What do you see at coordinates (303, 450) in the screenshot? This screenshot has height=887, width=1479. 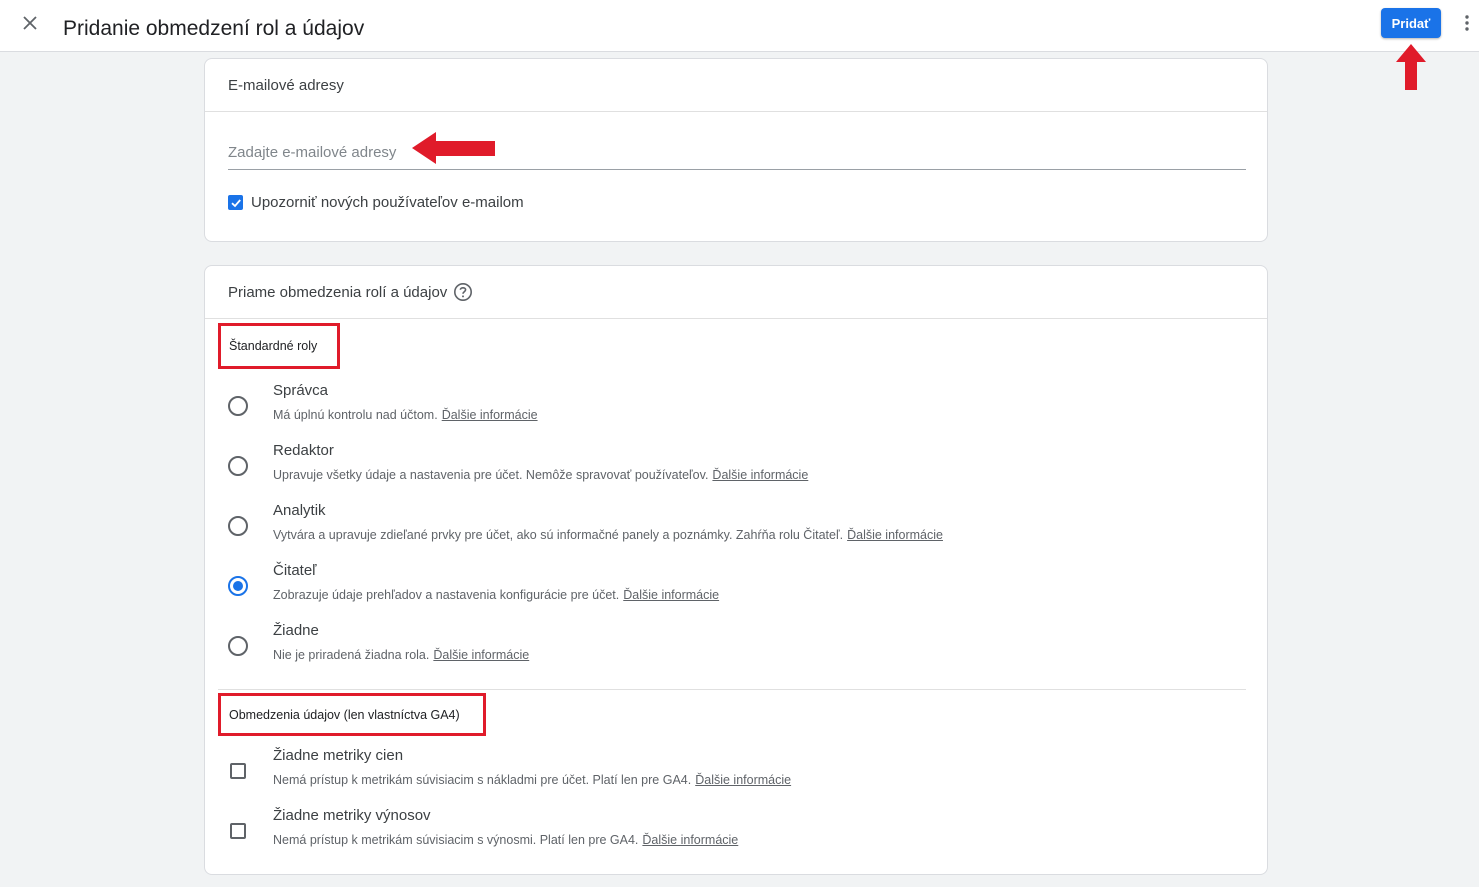 I see `role-title: Redaktor` at bounding box center [303, 450].